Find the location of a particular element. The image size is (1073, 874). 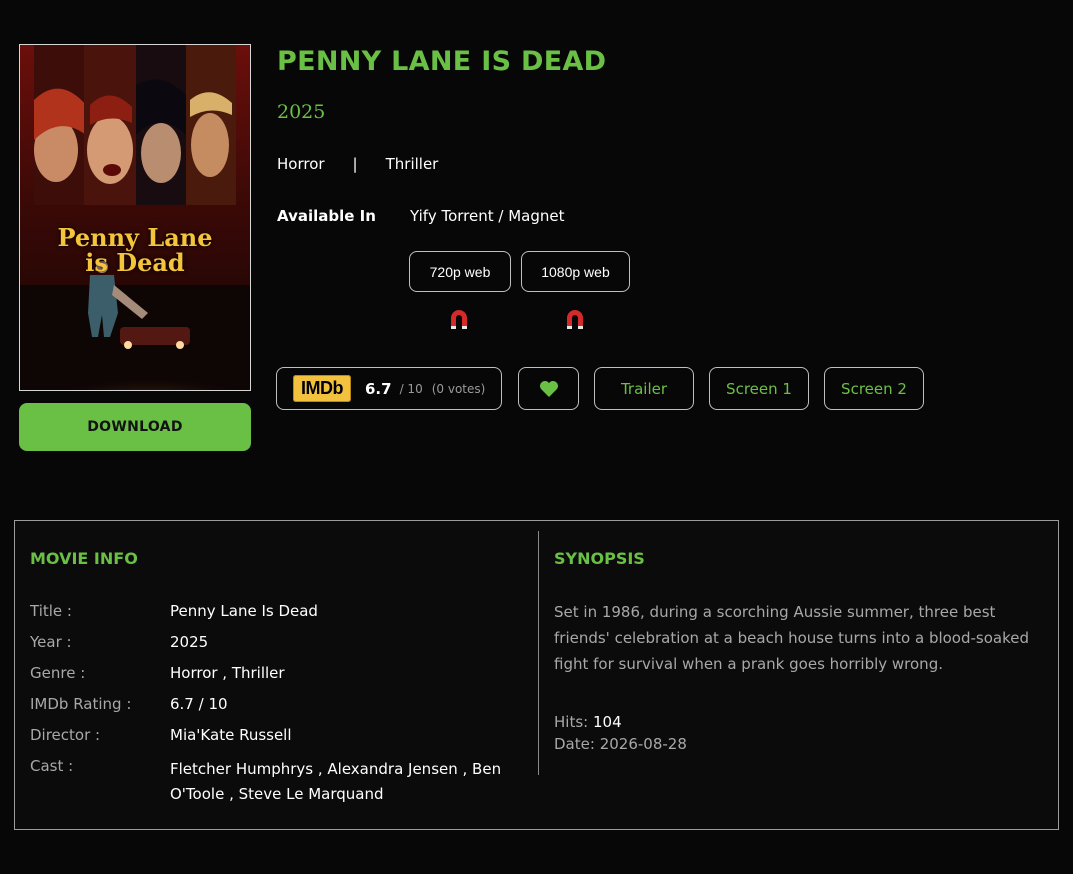

like-button is located at coordinates (548, 388).